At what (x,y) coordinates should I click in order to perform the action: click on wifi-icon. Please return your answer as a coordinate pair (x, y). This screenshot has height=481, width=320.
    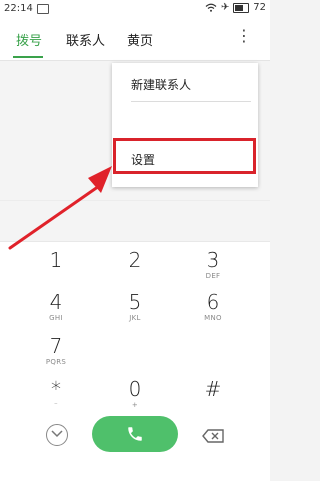
    Looking at the image, I should click on (211, 7).